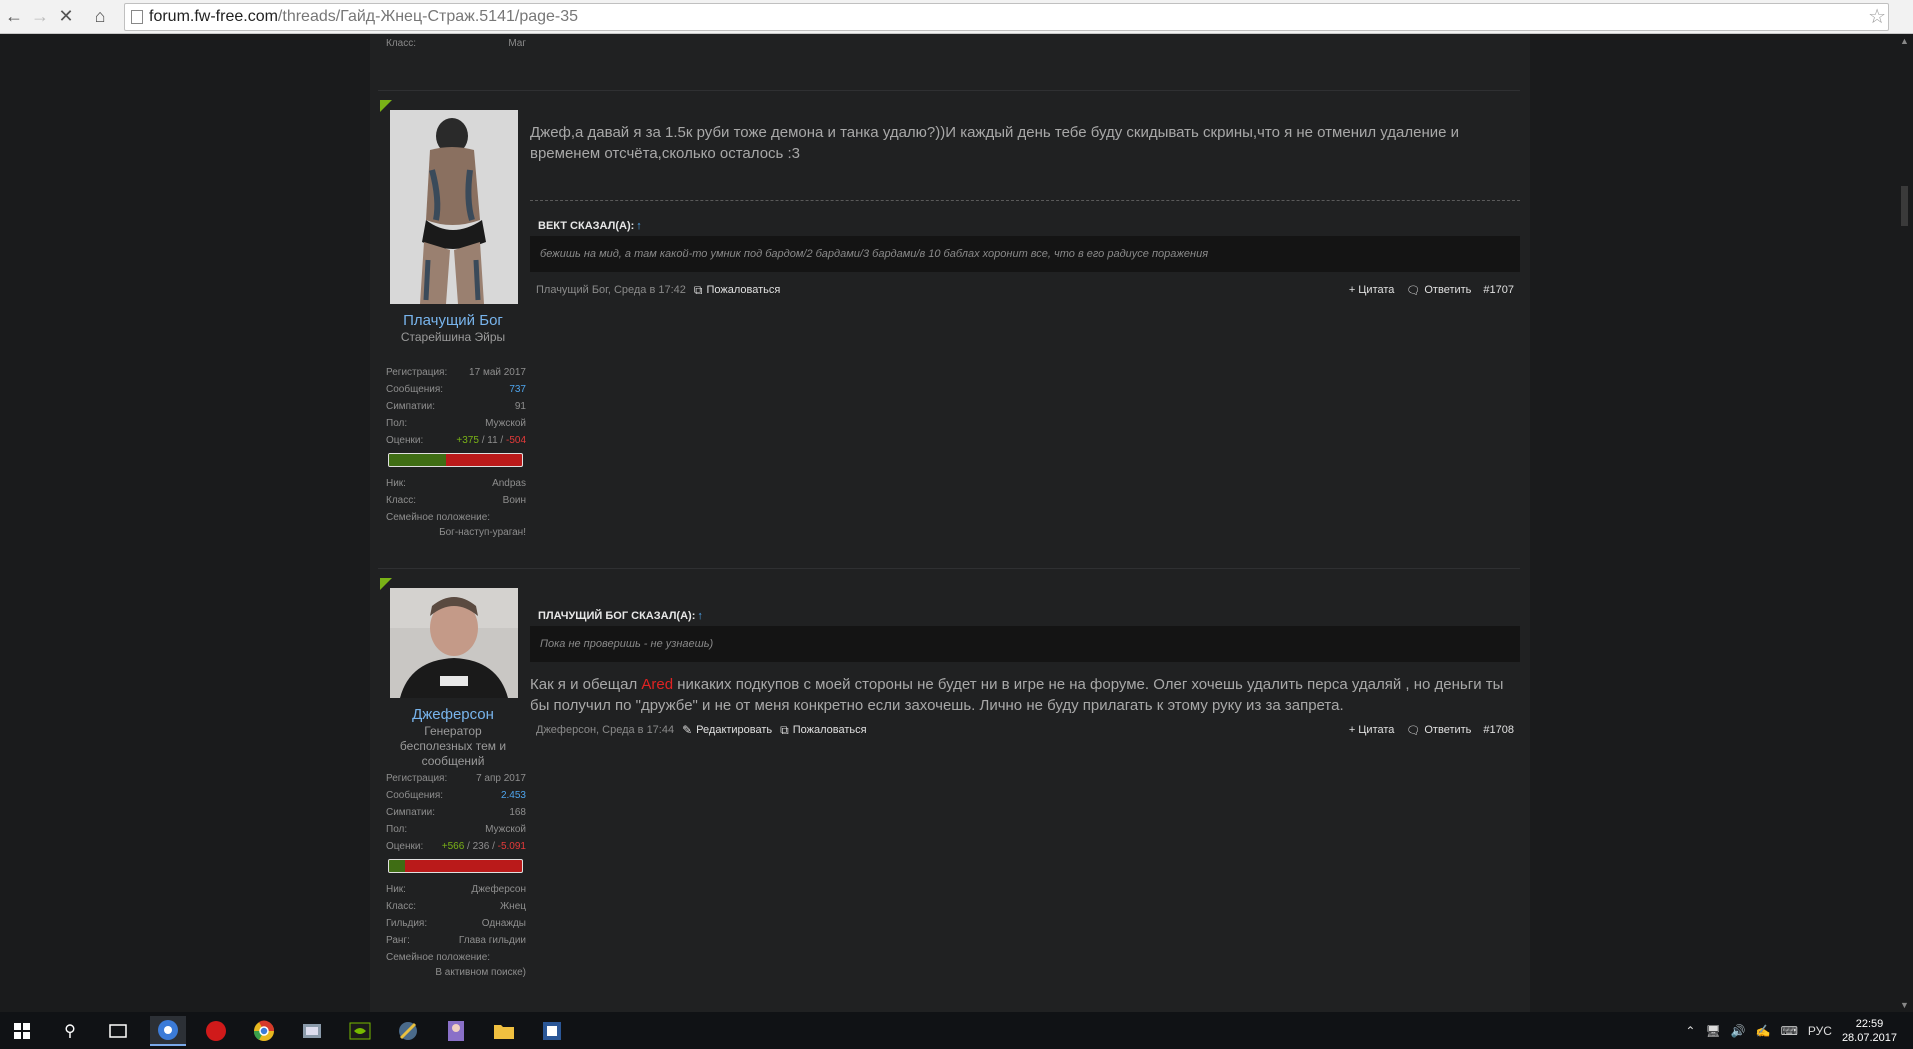 The height and width of the screenshot is (1049, 1913). I want to click on network-icon: 🖥, so click(1712, 1031).